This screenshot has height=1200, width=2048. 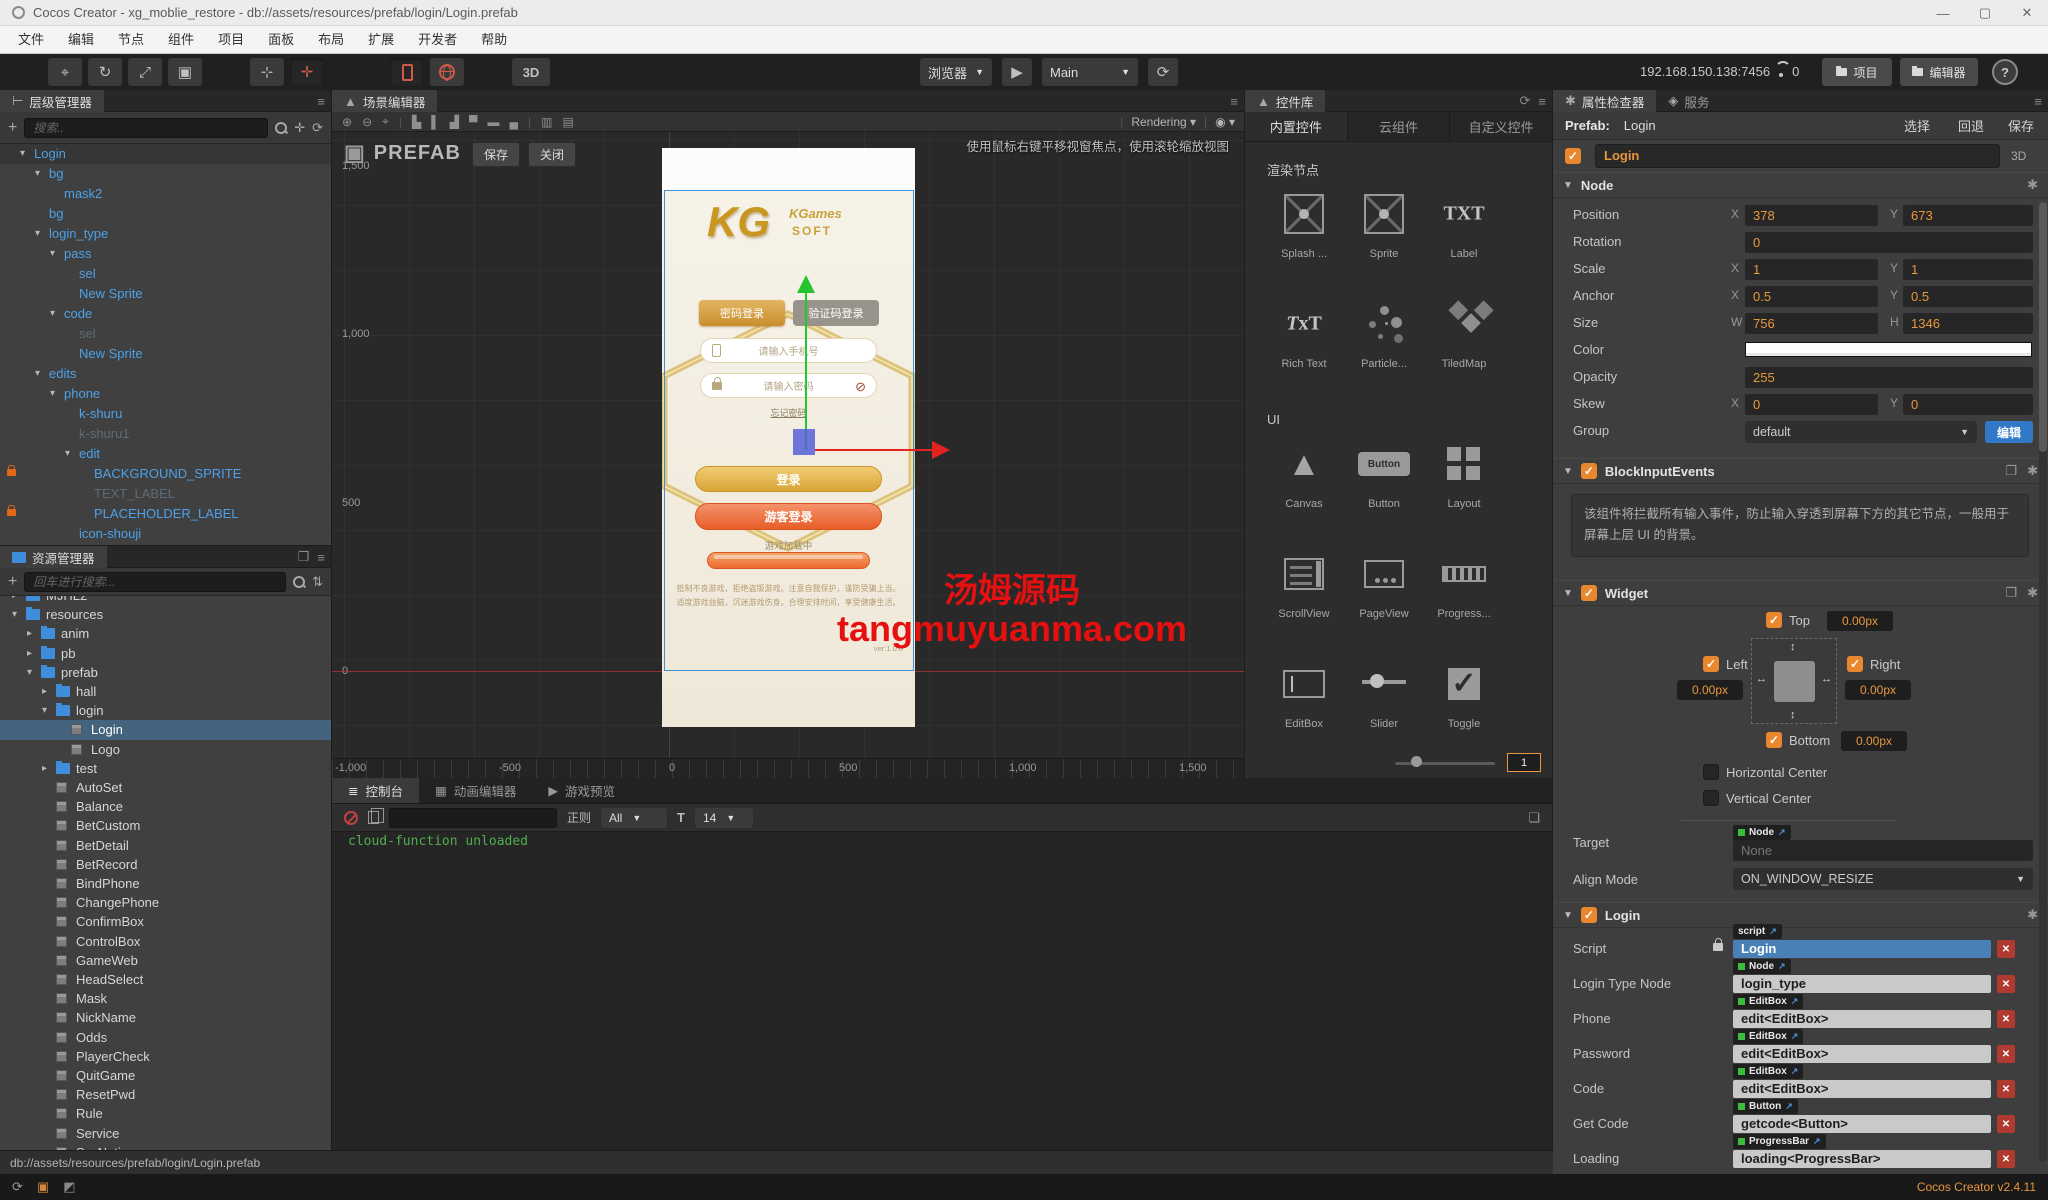 What do you see at coordinates (165, 826) in the screenshot?
I see `asset-item: BetCustom` at bounding box center [165, 826].